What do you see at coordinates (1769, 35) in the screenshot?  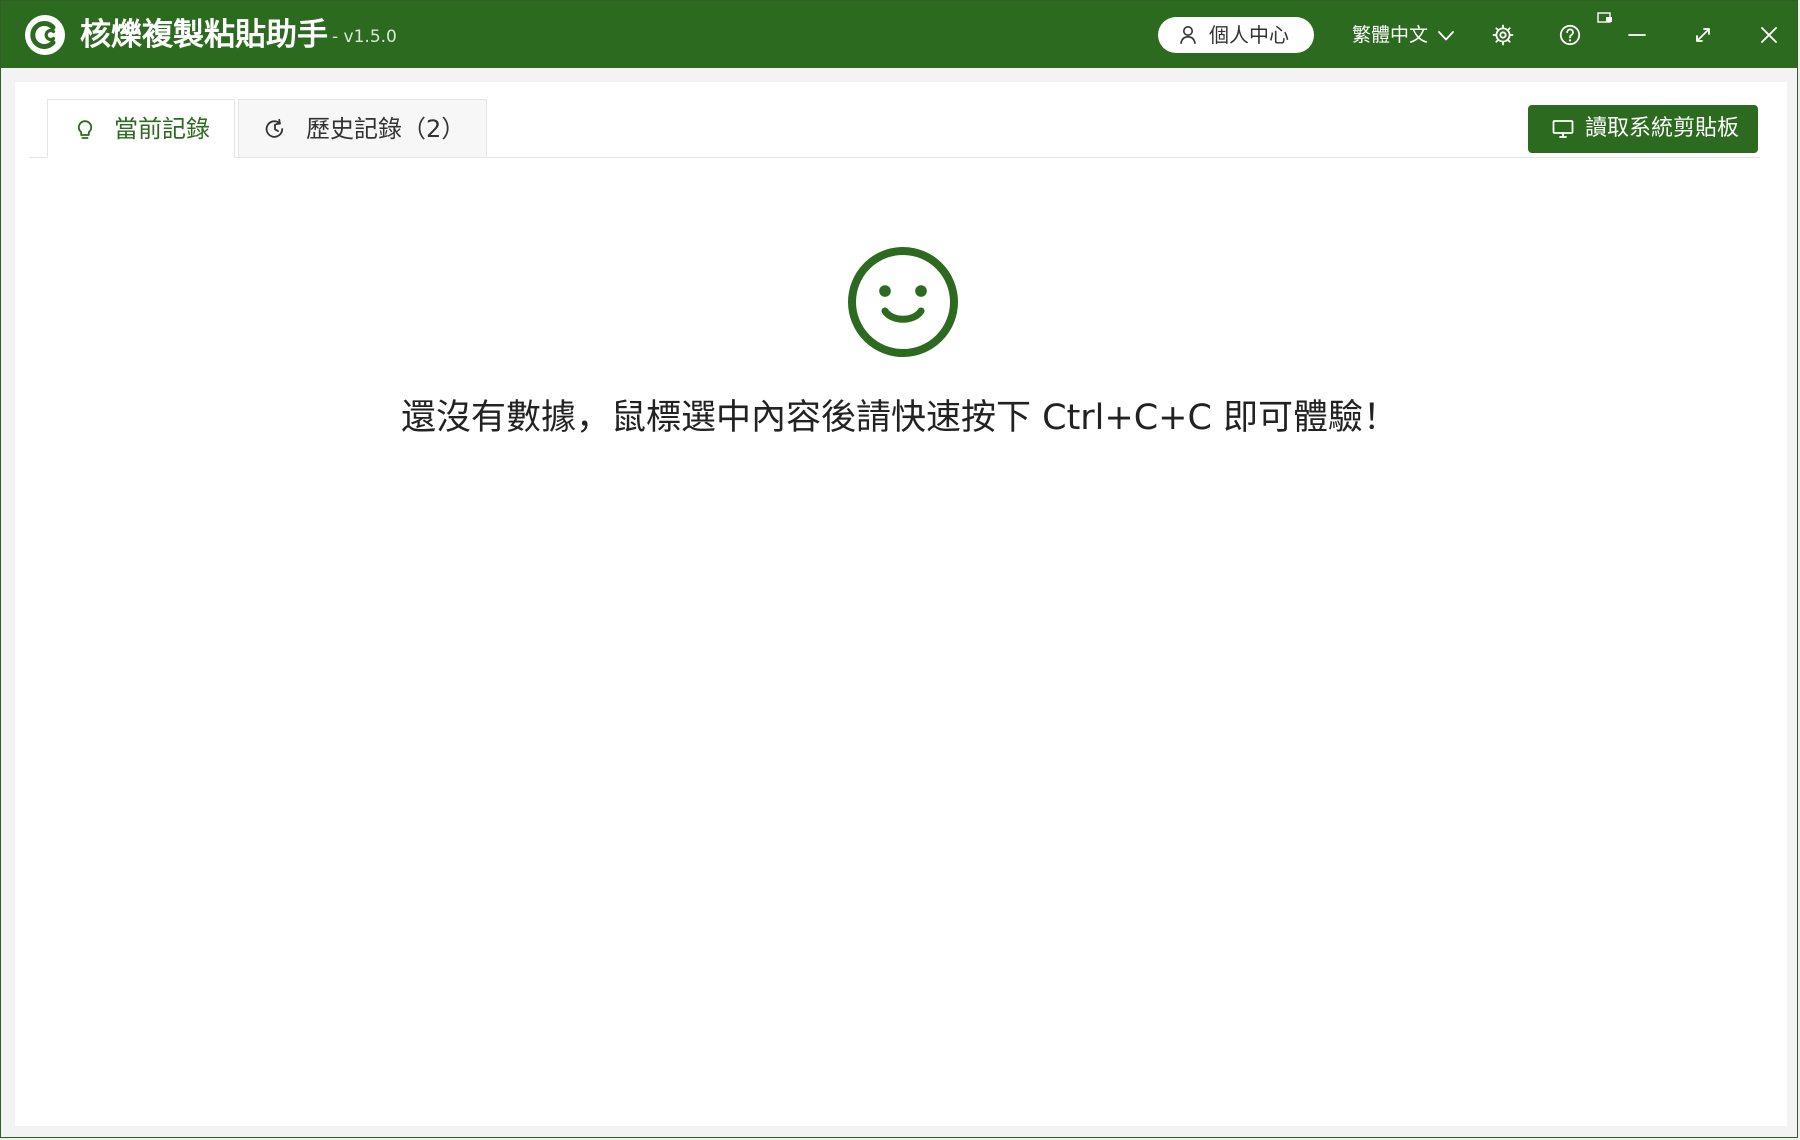 I see `close-icon` at bounding box center [1769, 35].